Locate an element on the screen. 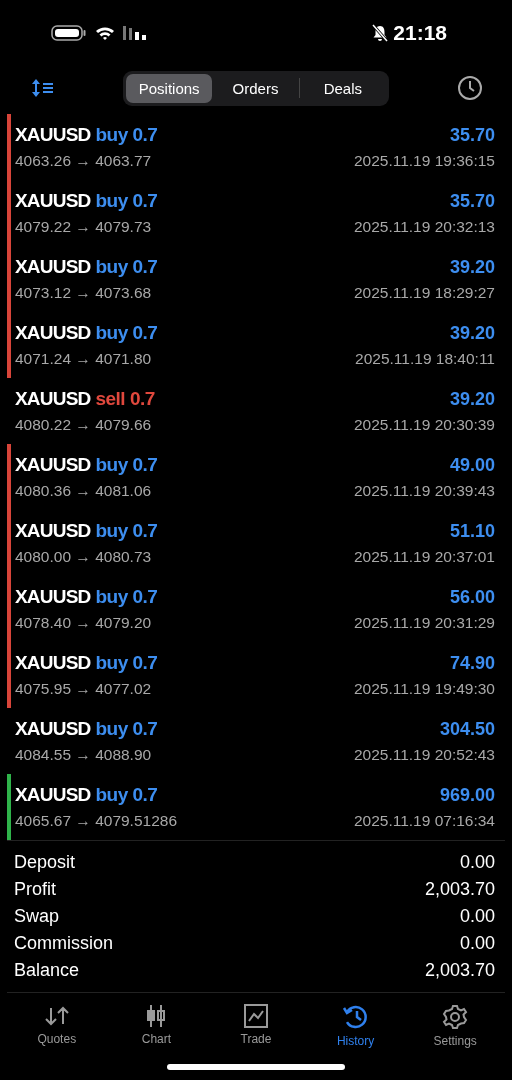 Image resolution: width=512 pixels, height=1080 pixels. deal-time: 2025.11.19 20:30:39 is located at coordinates (424, 425).